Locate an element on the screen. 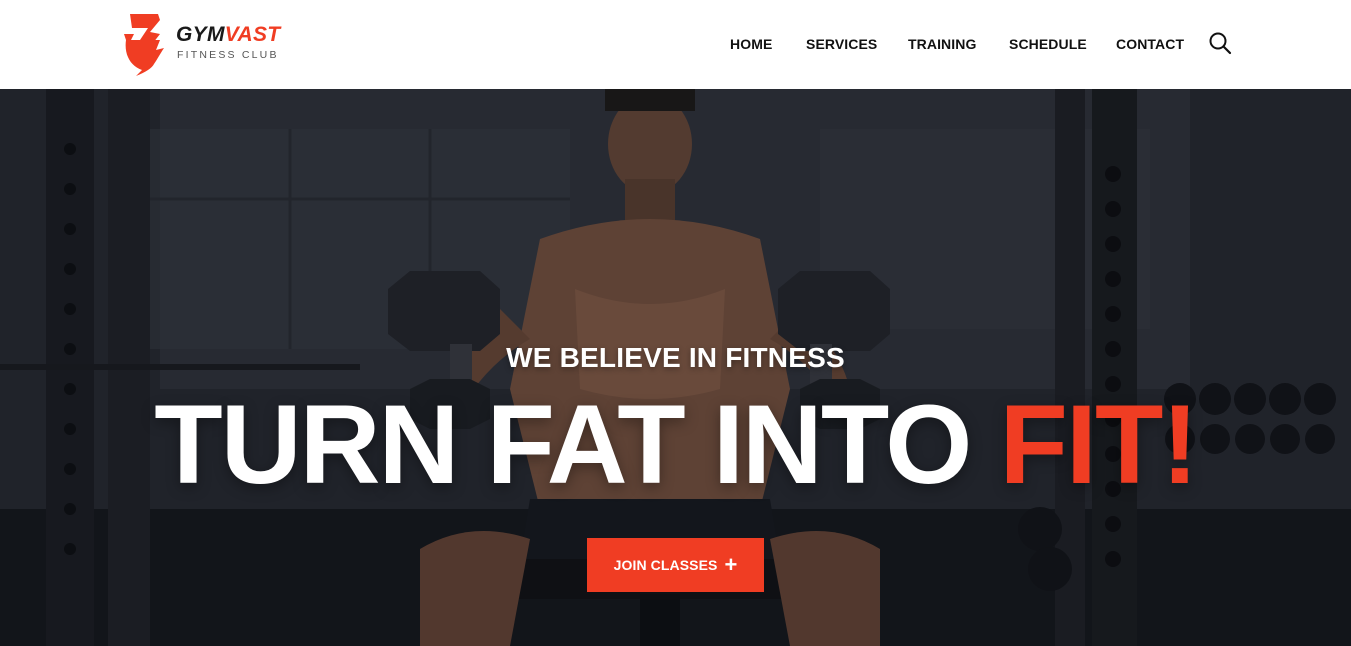  brand-name: GYMVAST is located at coordinates (228, 34).